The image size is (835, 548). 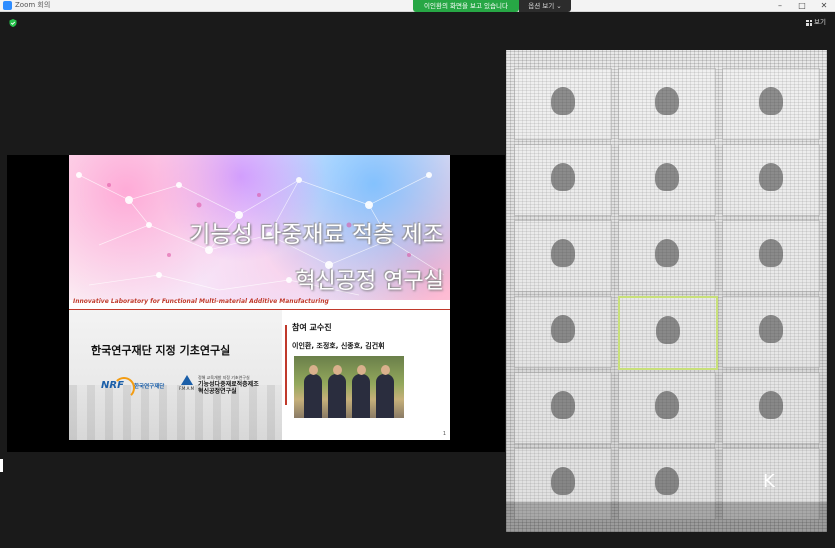 I want to click on accent-bar, so click(x=286, y=365).